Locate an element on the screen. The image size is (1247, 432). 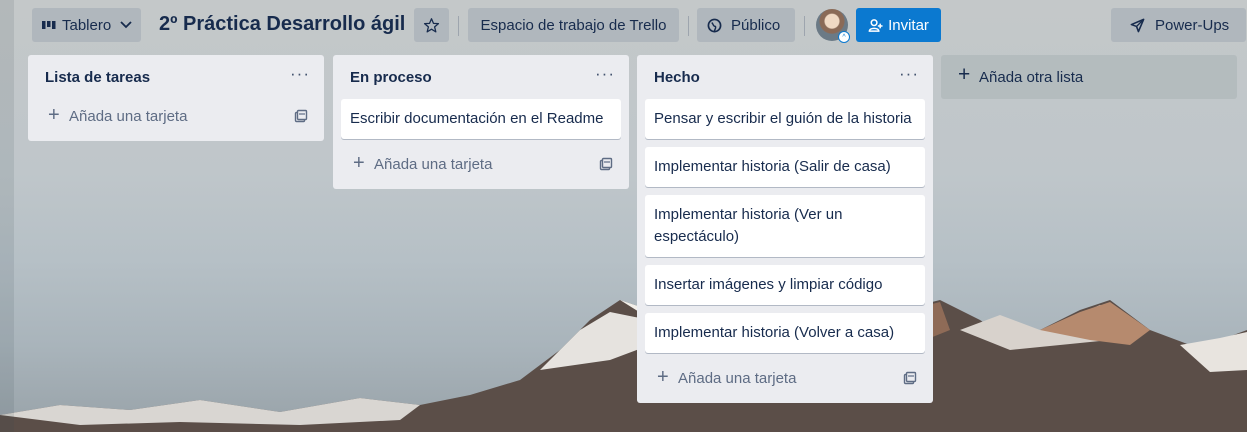
rocket-icon is located at coordinates (1137, 25).